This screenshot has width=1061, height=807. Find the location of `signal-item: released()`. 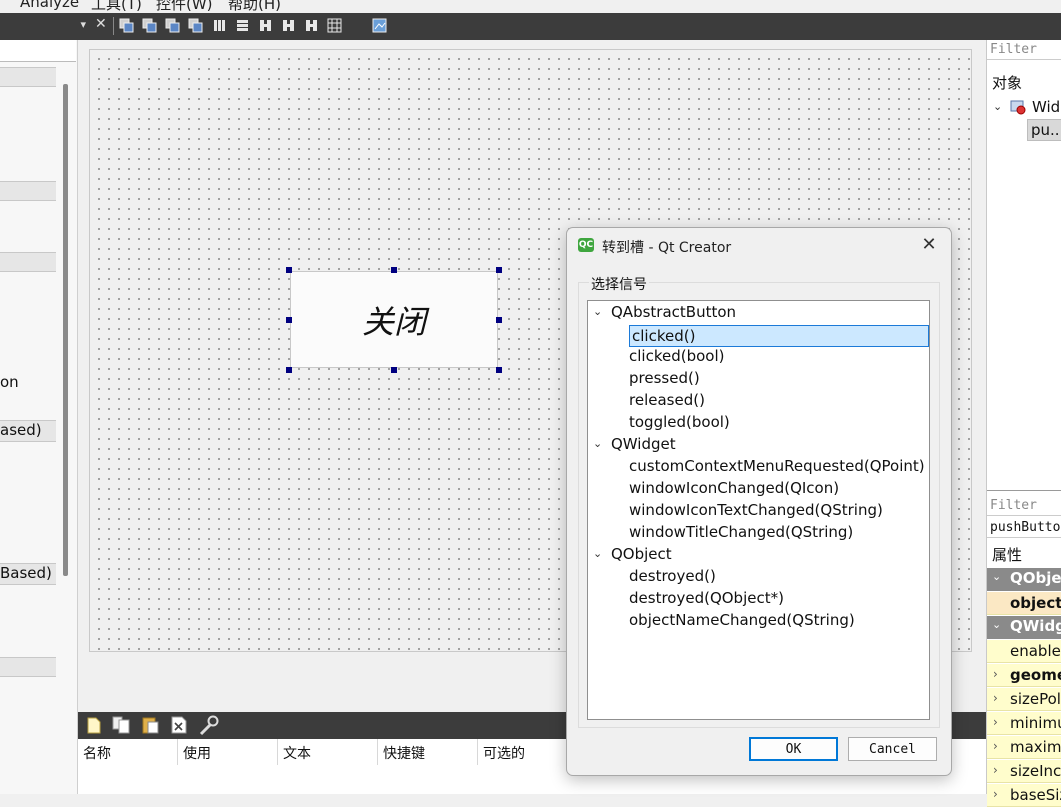

signal-item: released() is located at coordinates (667, 400).